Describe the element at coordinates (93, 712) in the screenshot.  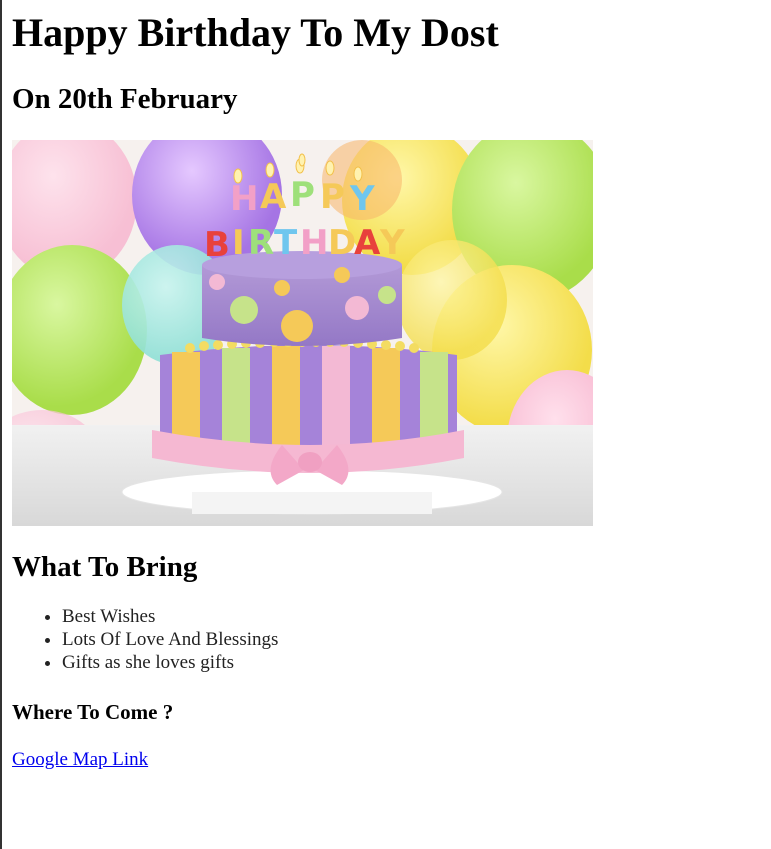
I see `where-to-come-heading: Where To Come ?` at that location.